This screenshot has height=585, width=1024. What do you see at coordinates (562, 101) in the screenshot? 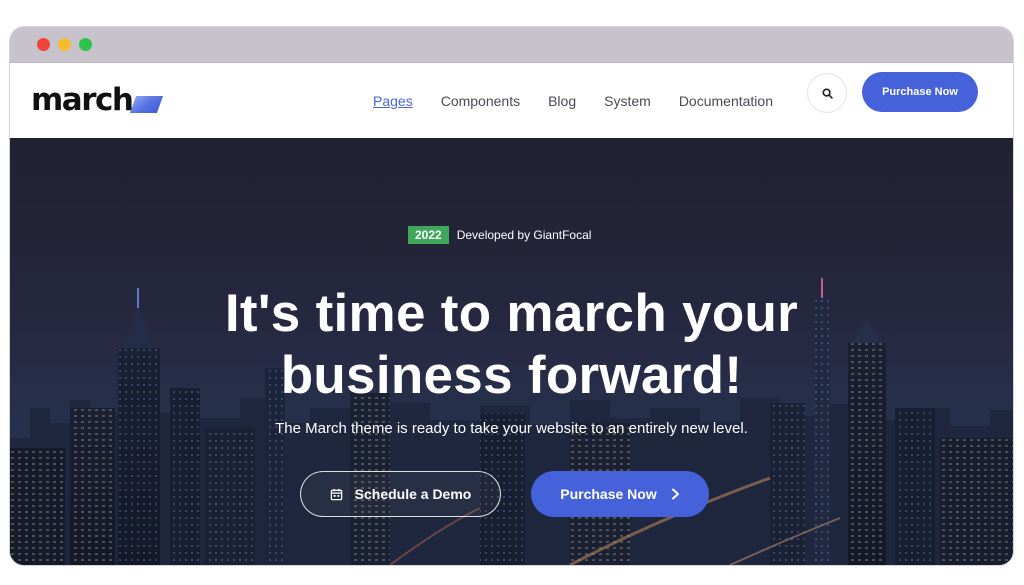
I see `nav-link-blog: Blog` at bounding box center [562, 101].